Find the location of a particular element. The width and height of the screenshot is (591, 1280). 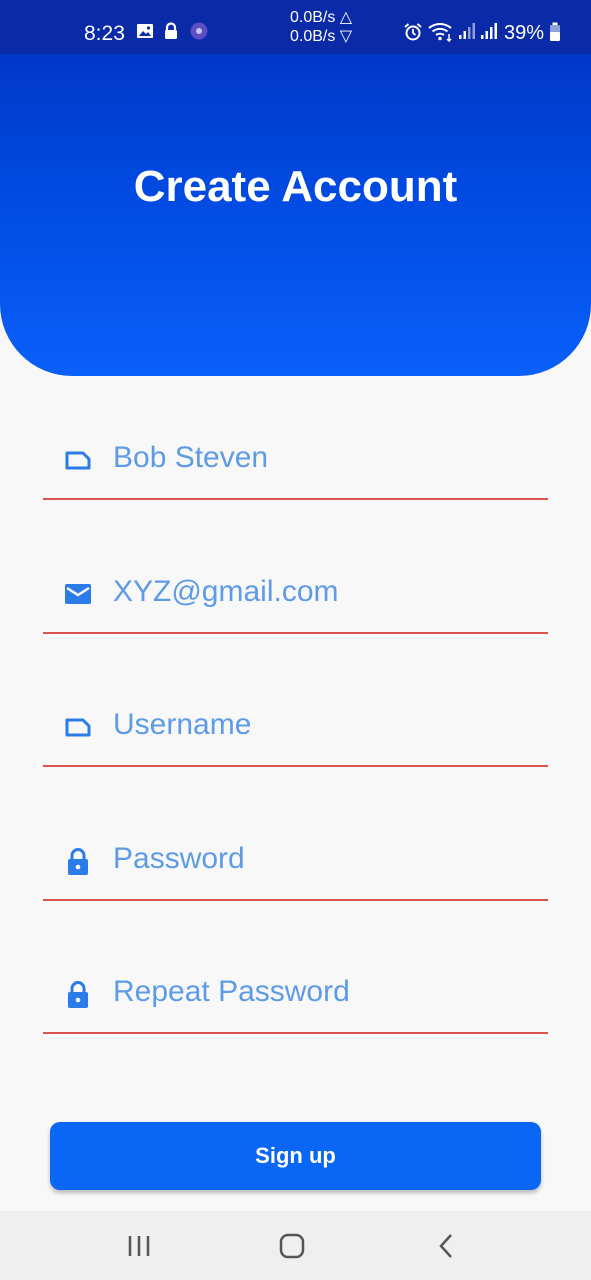

home-icon is located at coordinates (292, 1246).